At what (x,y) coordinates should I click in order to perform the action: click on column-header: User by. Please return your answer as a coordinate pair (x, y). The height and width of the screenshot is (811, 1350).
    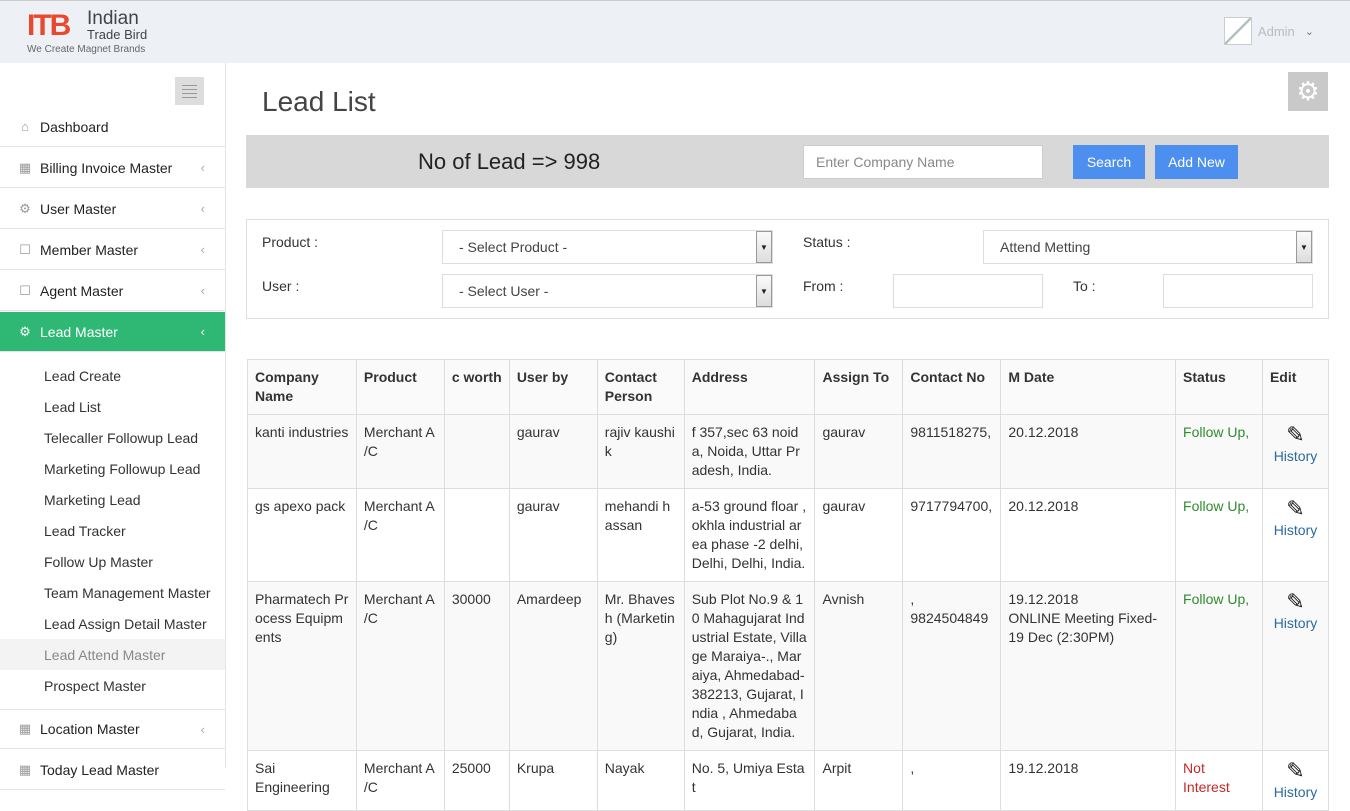
    Looking at the image, I should click on (553, 387).